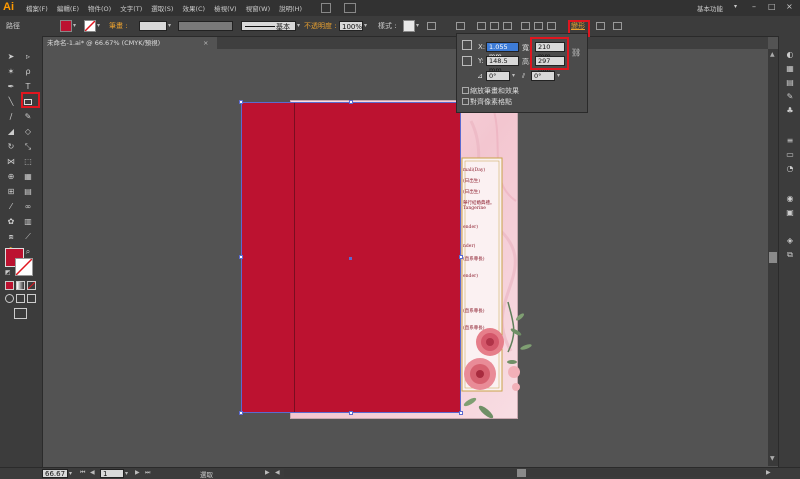 Image resolution: width=800 pixels, height=479 pixels. I want to click on brushes-panel-icon: ✎, so click(790, 96).